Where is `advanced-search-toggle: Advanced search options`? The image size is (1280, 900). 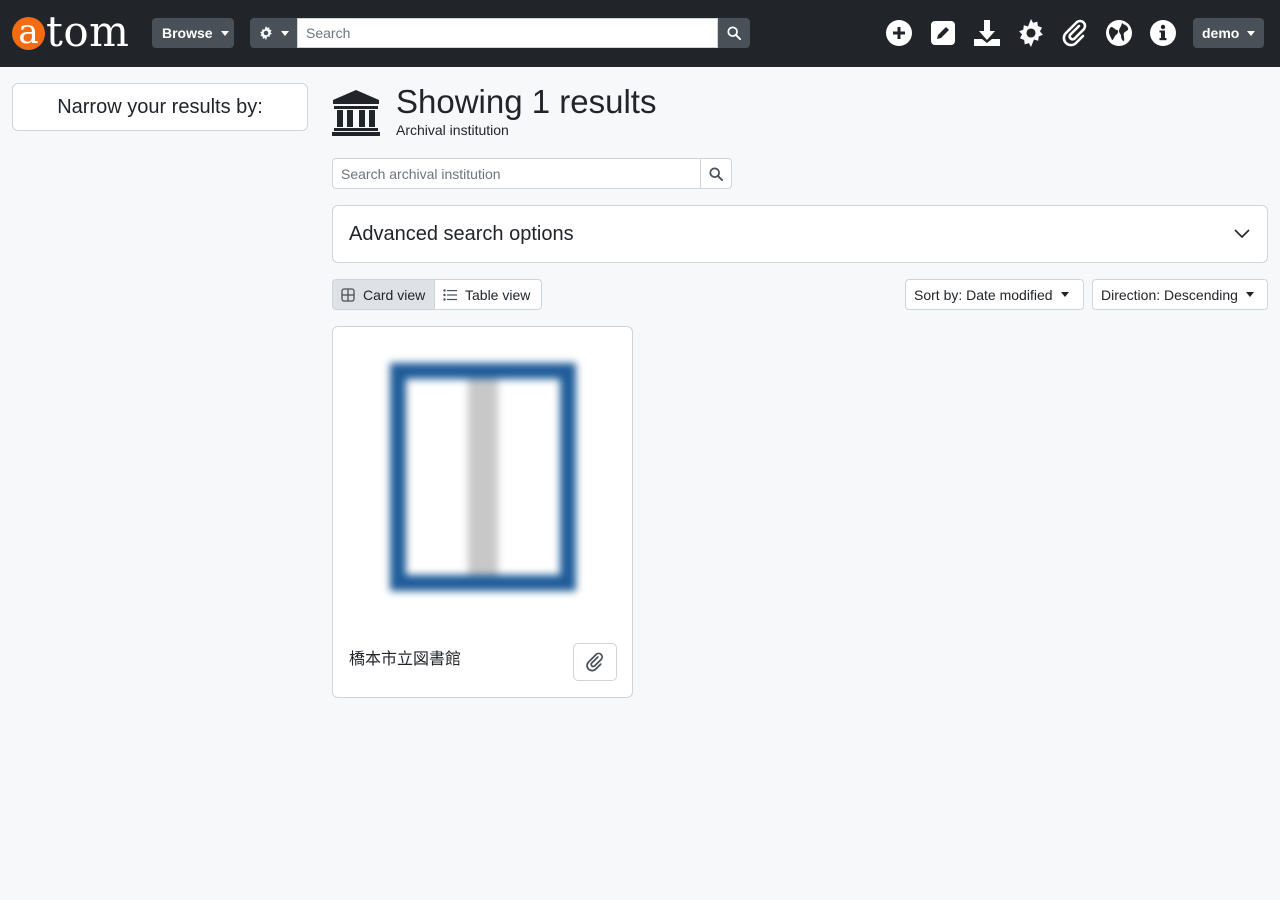 advanced-search-toggle: Advanced search options is located at coordinates (800, 234).